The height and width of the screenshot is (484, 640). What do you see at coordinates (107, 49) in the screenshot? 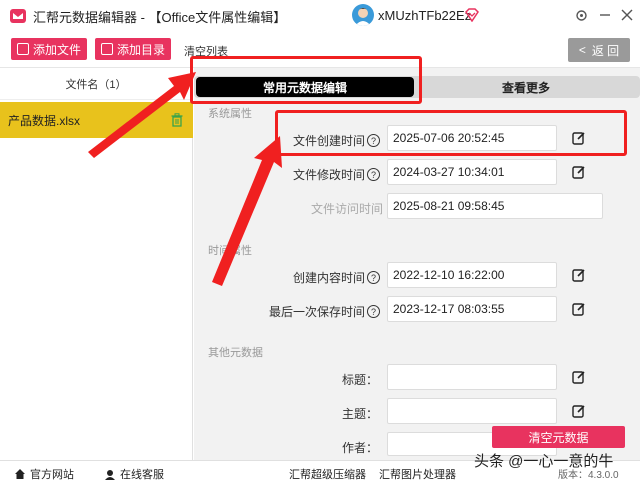
I see `add-folder-icon` at bounding box center [107, 49].